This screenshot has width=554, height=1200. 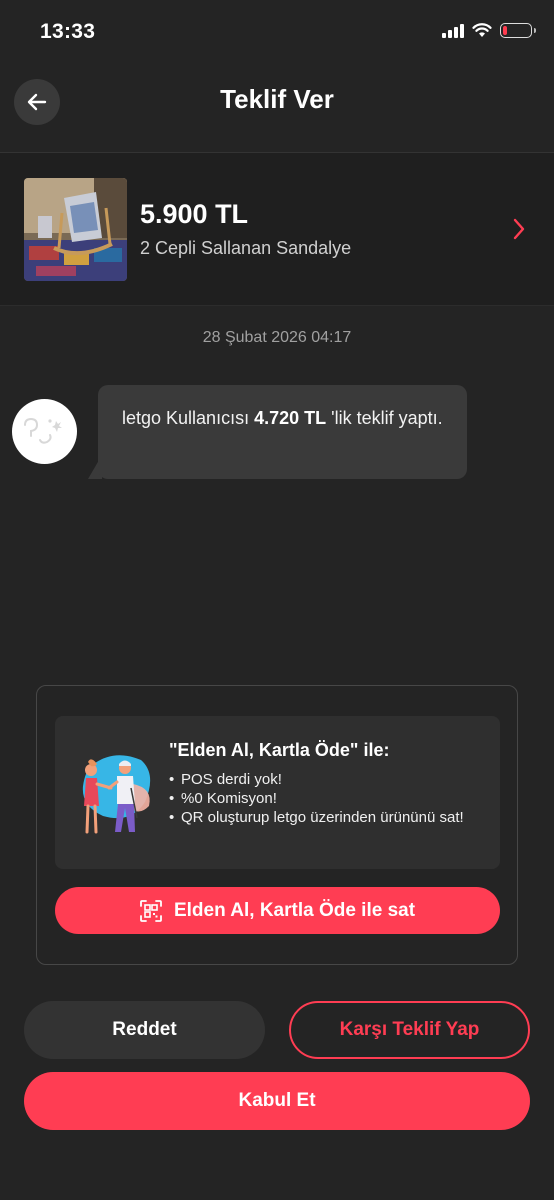 I want to click on product-summary: 5.900 TL 2 Cepli Sallanan Sandalye, so click(x=277, y=229).